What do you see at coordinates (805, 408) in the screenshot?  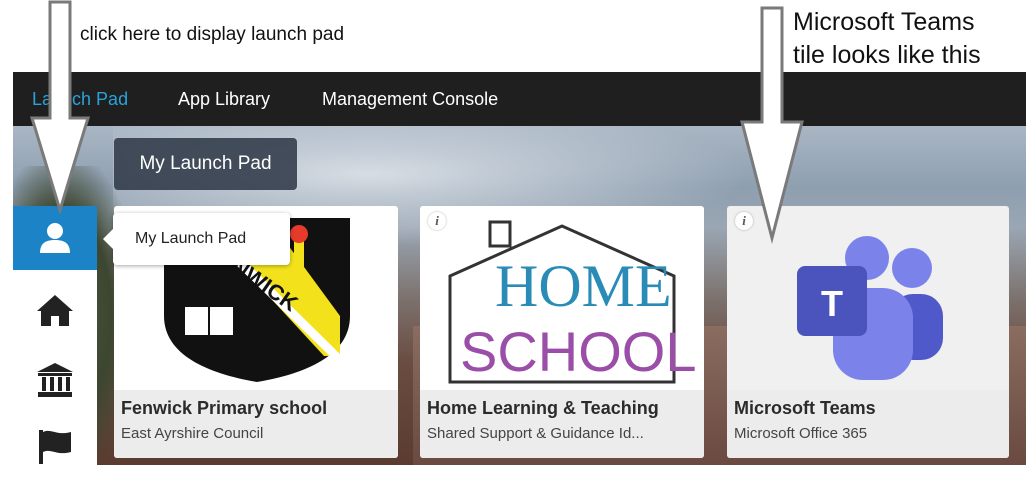 I see `tile-title: Microsoft Teams` at bounding box center [805, 408].